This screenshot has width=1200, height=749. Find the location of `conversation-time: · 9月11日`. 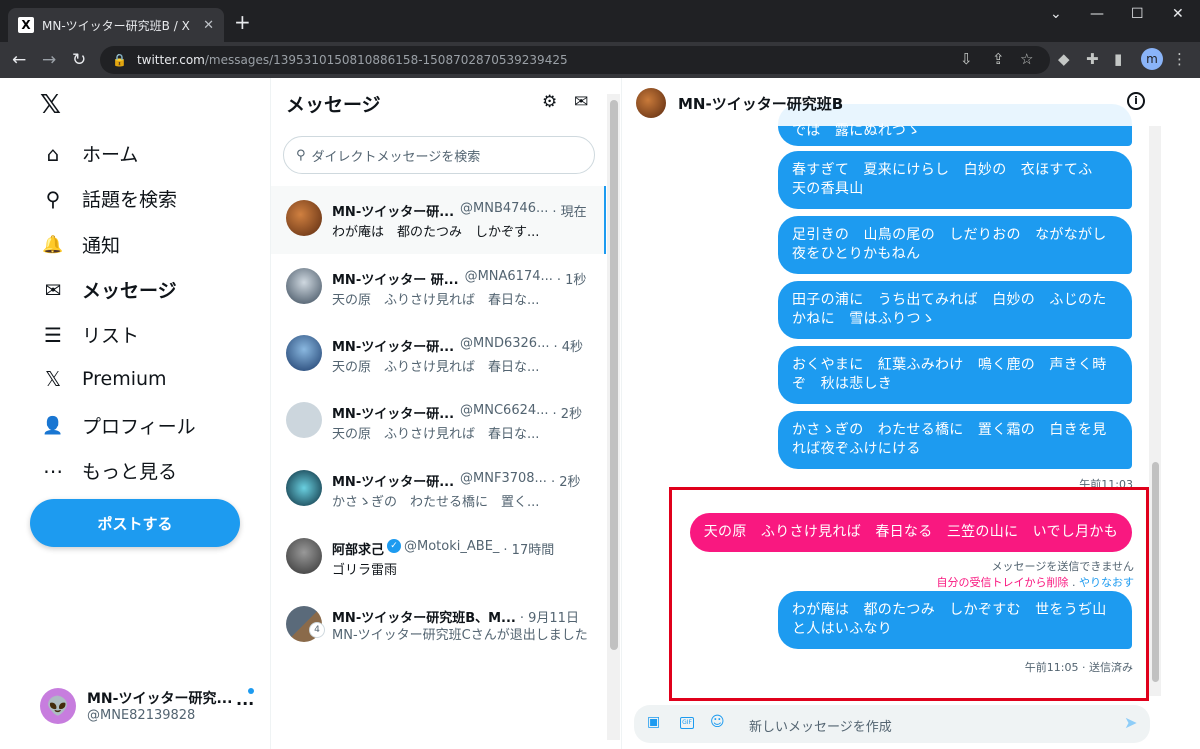

conversation-time: · 9月11日 is located at coordinates (549, 618).